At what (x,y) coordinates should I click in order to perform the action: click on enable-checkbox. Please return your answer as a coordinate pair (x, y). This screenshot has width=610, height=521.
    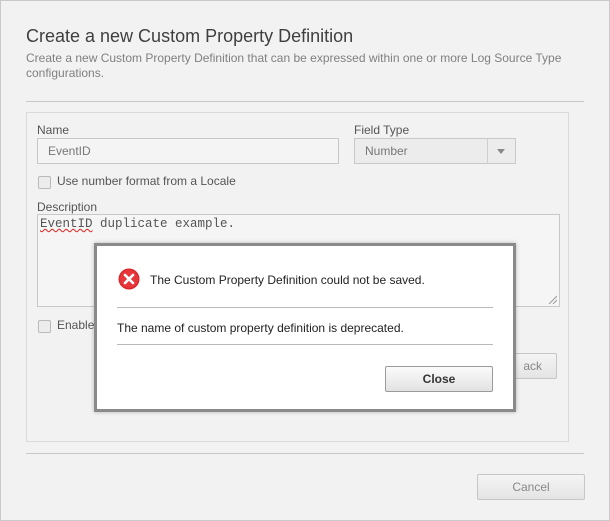
    Looking at the image, I should click on (44, 326).